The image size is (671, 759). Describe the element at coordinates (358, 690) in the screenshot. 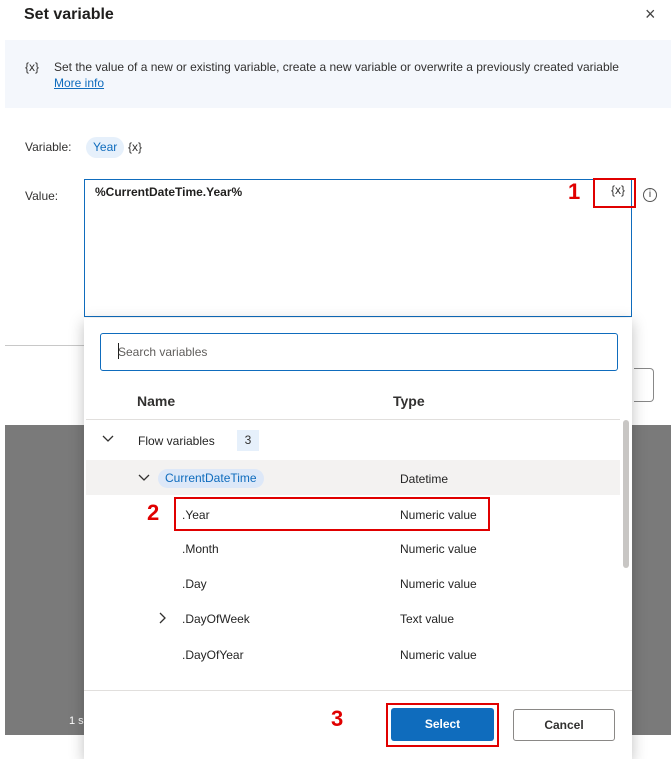

I see `footer-divider` at that location.